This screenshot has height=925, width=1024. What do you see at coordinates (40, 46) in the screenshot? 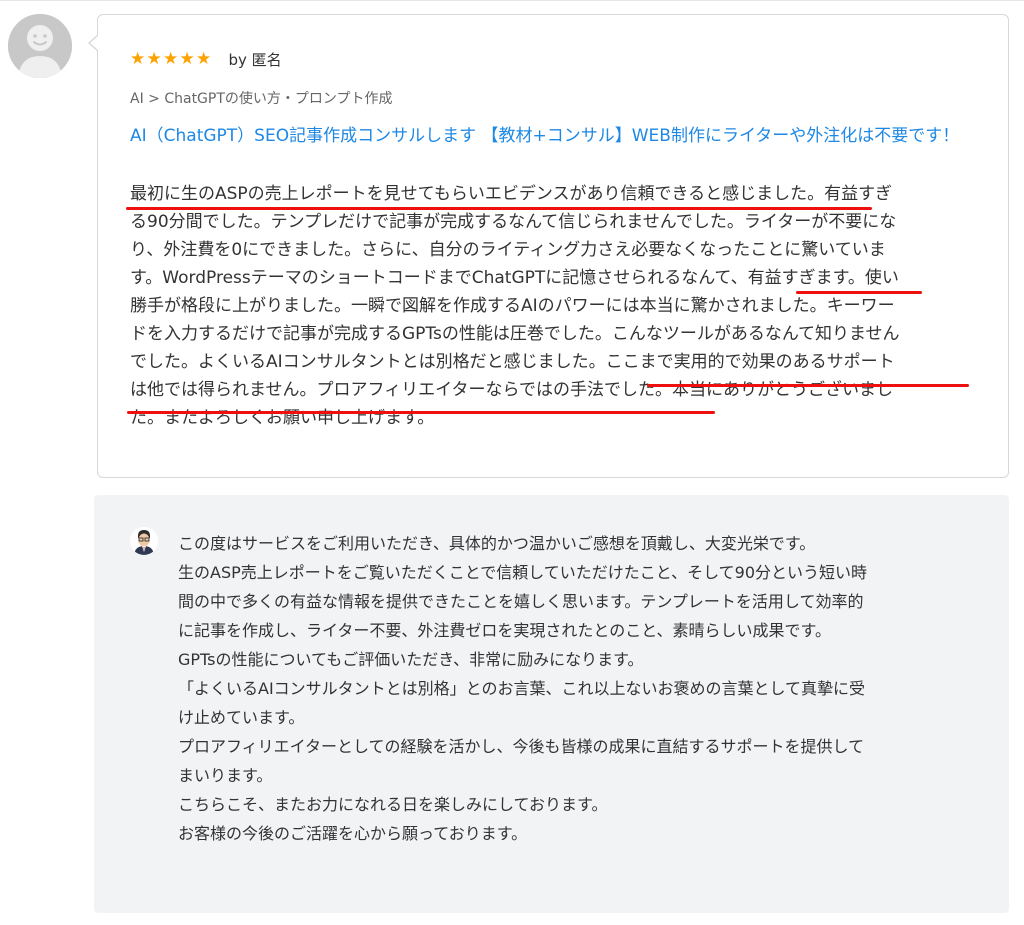
I see `default-user-avatar-icon` at bounding box center [40, 46].